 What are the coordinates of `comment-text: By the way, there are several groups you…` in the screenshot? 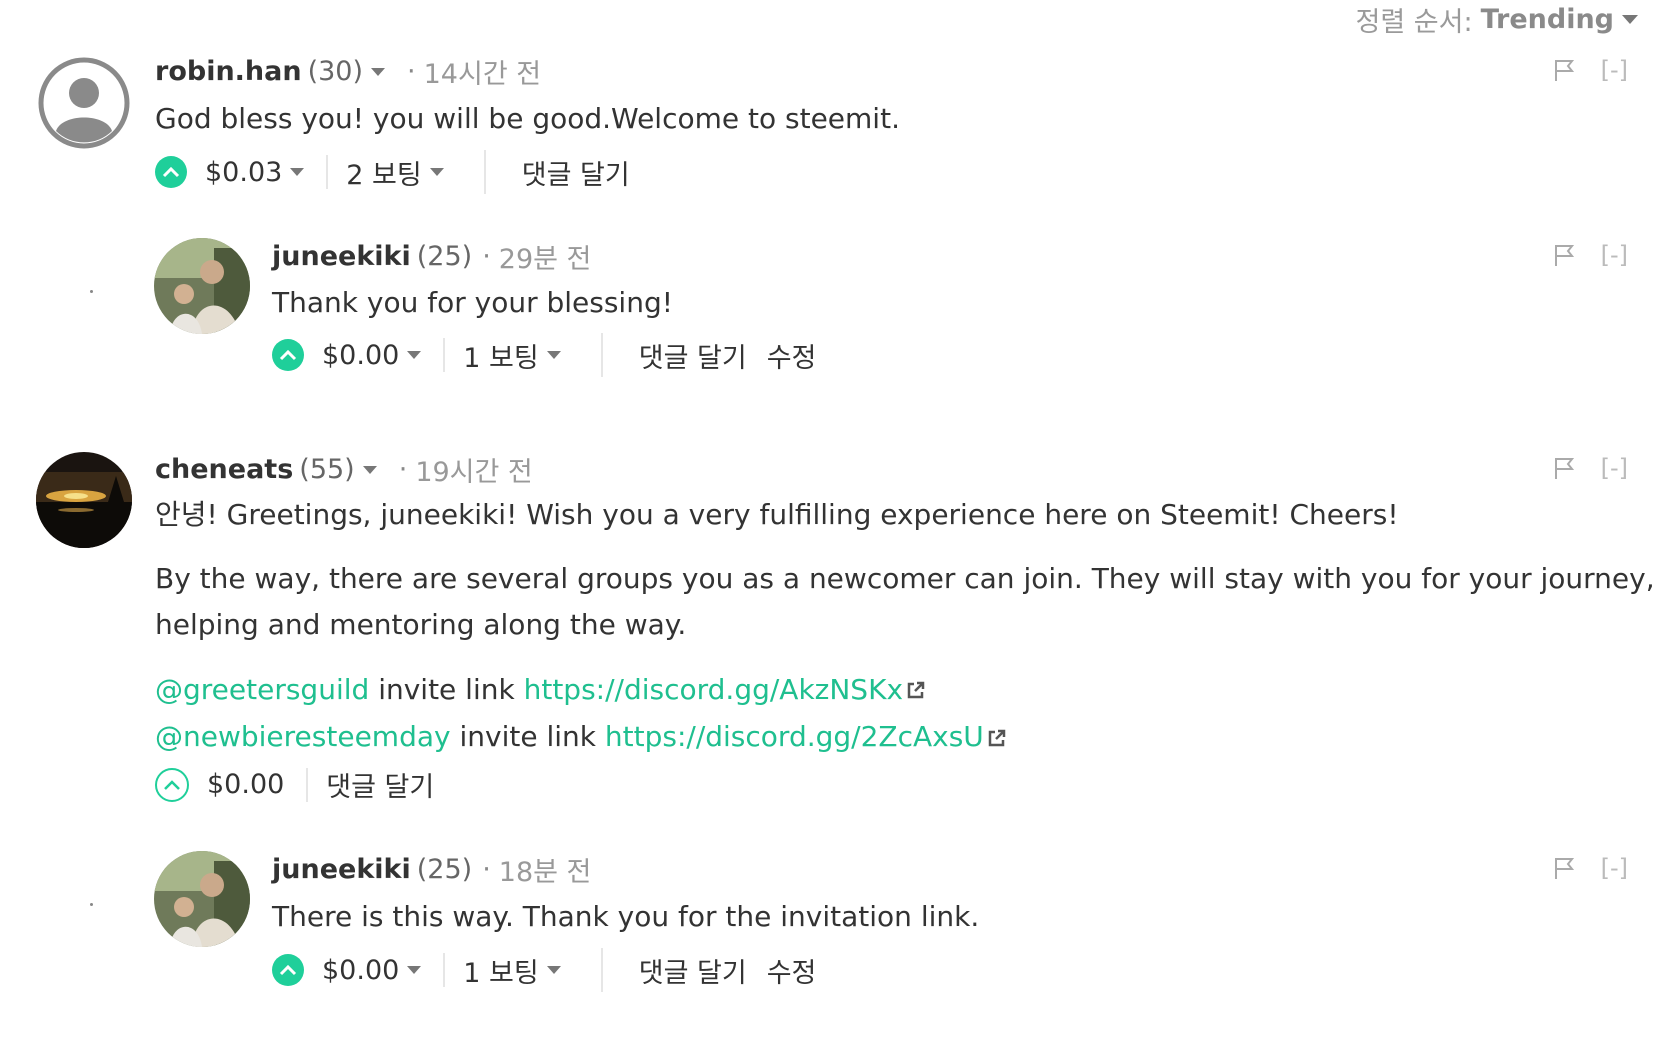 It's located at (905, 579).